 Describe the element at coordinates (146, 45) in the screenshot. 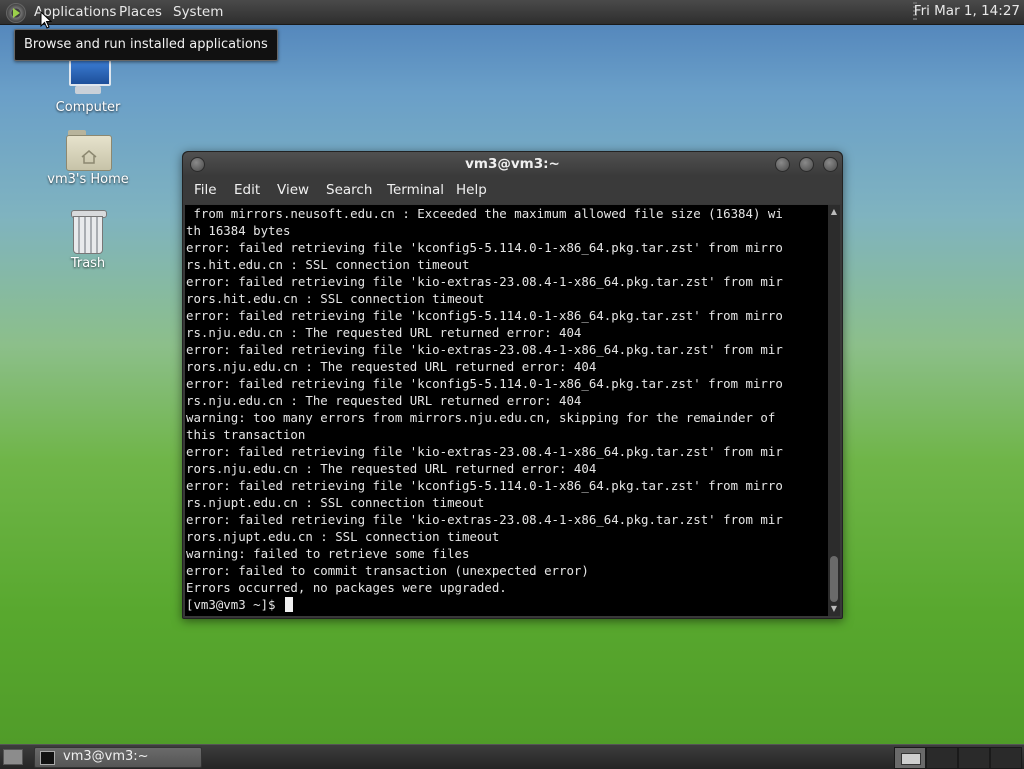

I see `applications-tooltip: Browse and run installed applications` at that location.